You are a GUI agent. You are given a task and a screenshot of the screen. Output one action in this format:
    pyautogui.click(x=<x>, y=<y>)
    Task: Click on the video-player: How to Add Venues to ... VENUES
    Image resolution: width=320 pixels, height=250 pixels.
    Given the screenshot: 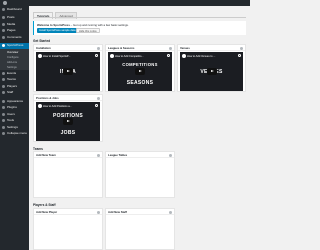 What is the action you would take?
    pyautogui.click(x=211, y=71)
    